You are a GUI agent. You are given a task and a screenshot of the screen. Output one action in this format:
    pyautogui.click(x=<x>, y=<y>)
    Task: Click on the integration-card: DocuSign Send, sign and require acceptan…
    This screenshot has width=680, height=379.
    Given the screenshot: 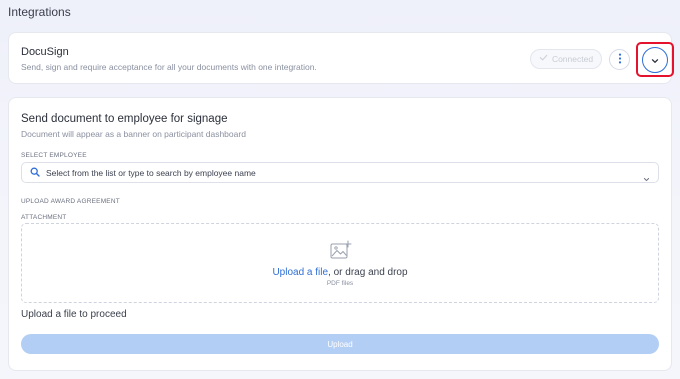 What is the action you would take?
    pyautogui.click(x=341, y=58)
    